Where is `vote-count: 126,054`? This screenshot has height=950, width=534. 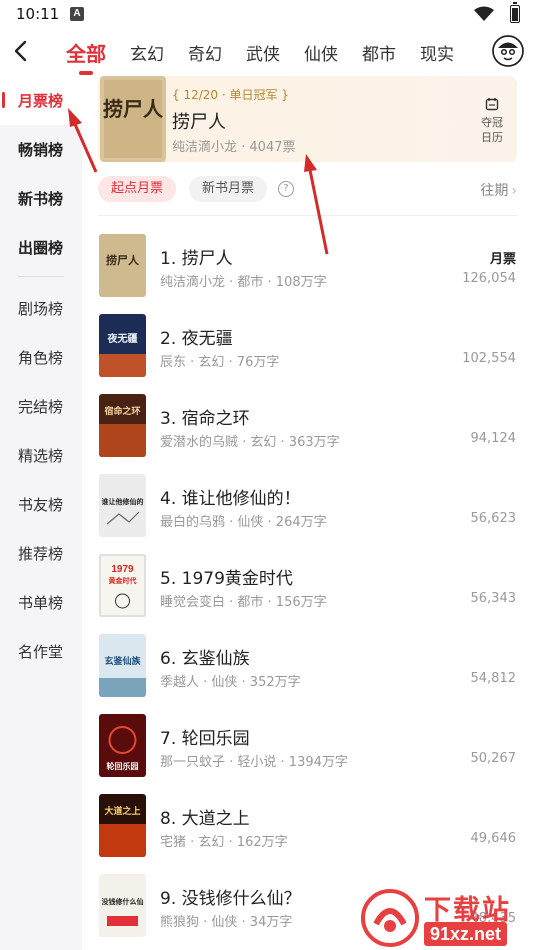
vote-count: 126,054 is located at coordinates (489, 278).